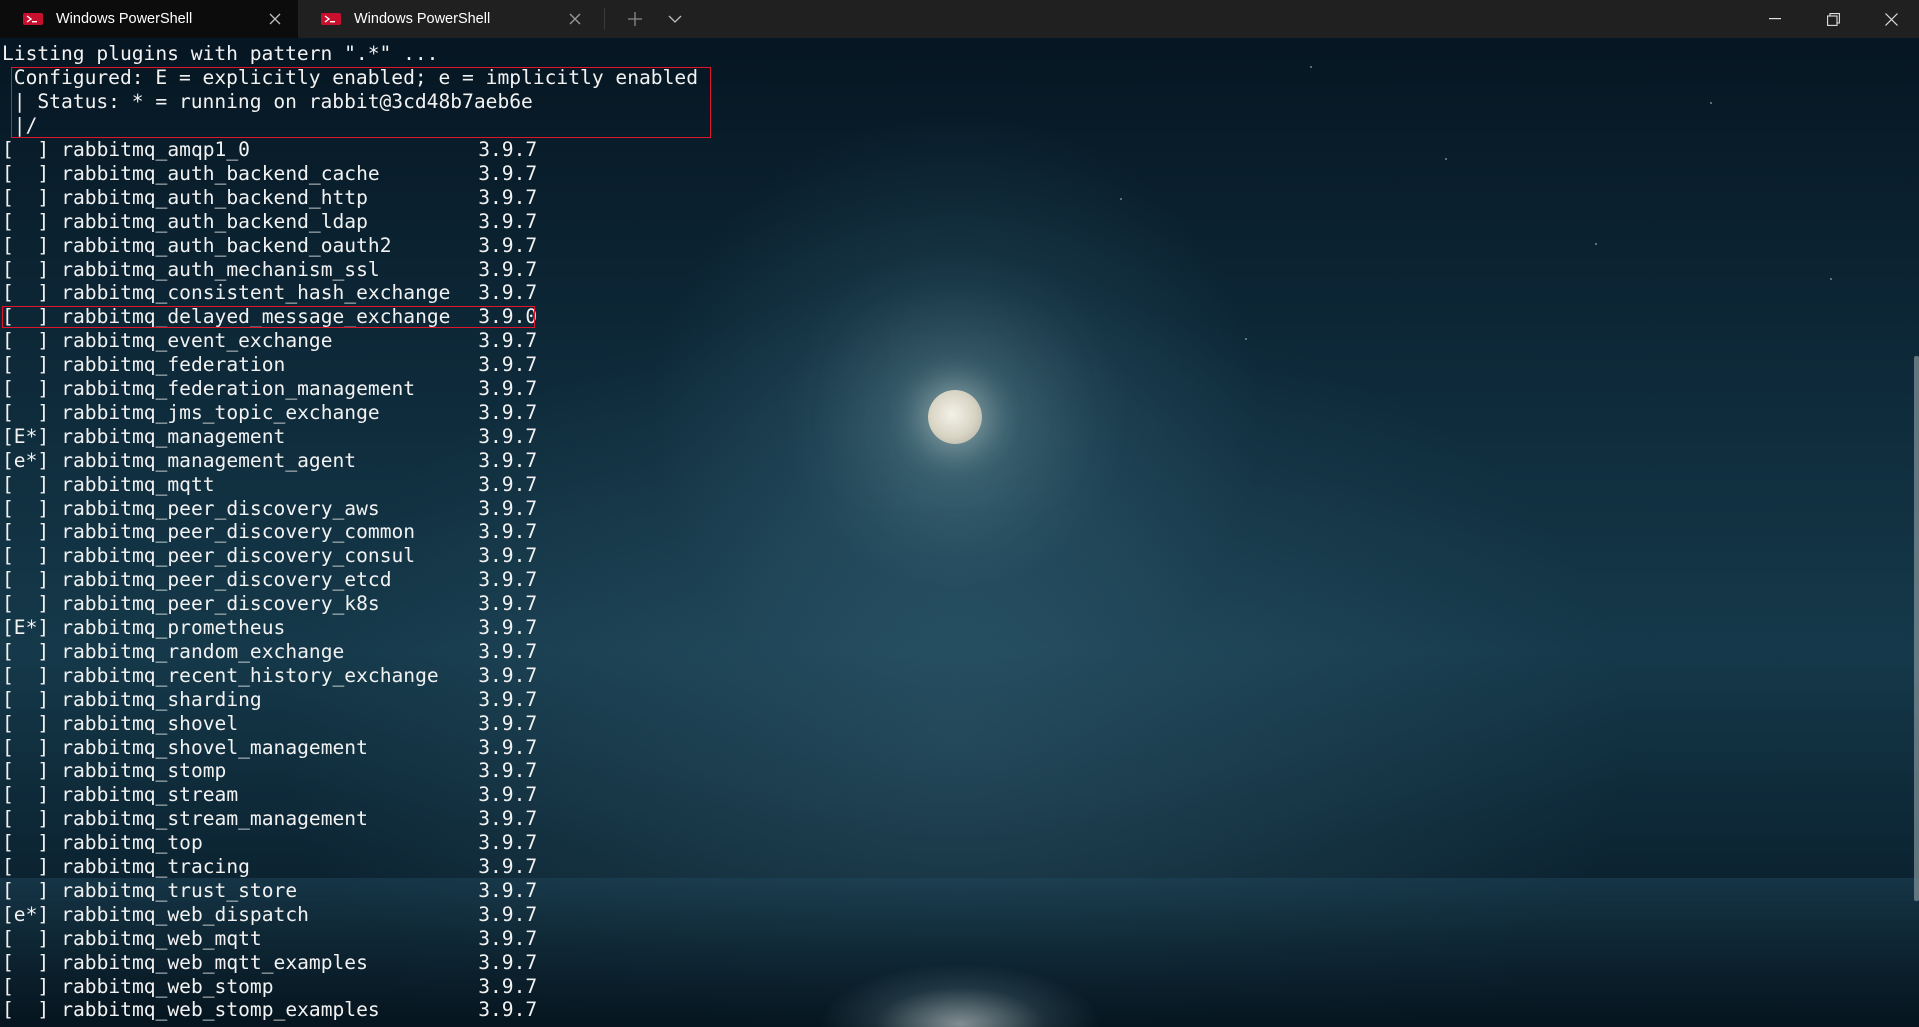 This screenshot has width=1919, height=1027. What do you see at coordinates (269, 700) in the screenshot?
I see `plugin-row: [ ] rabbitmq_sharding 3.9.7` at bounding box center [269, 700].